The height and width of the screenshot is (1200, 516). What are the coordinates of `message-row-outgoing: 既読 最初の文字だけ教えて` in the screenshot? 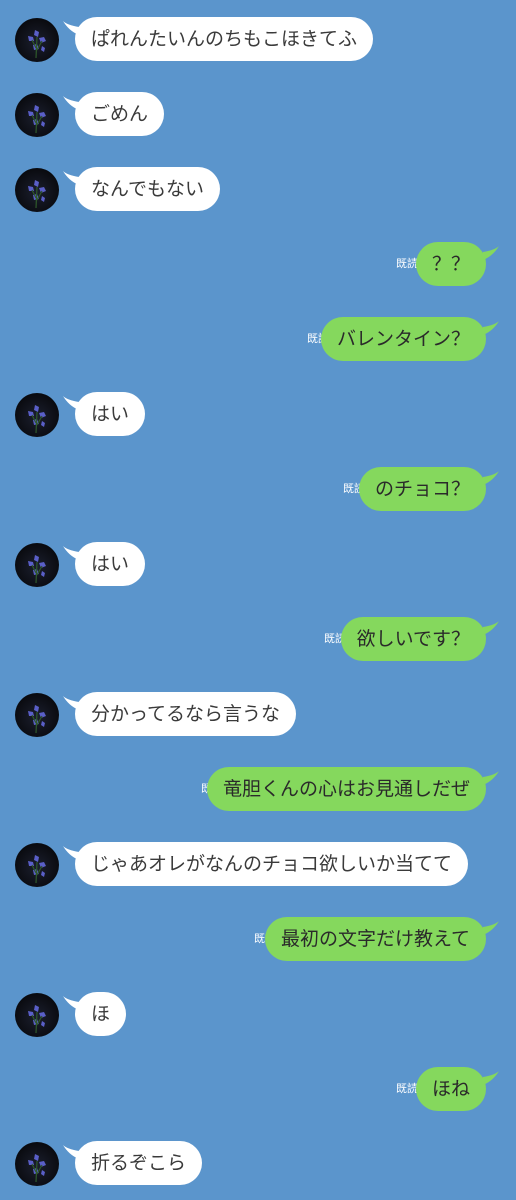 It's located at (258, 940).